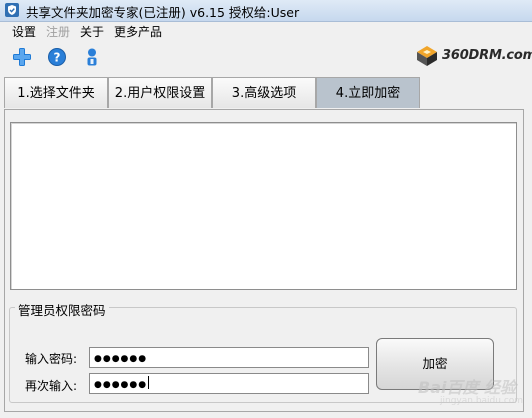  Describe the element at coordinates (160, 92) in the screenshot. I see `tab-user-permissions: 2.用户权限设置` at that location.